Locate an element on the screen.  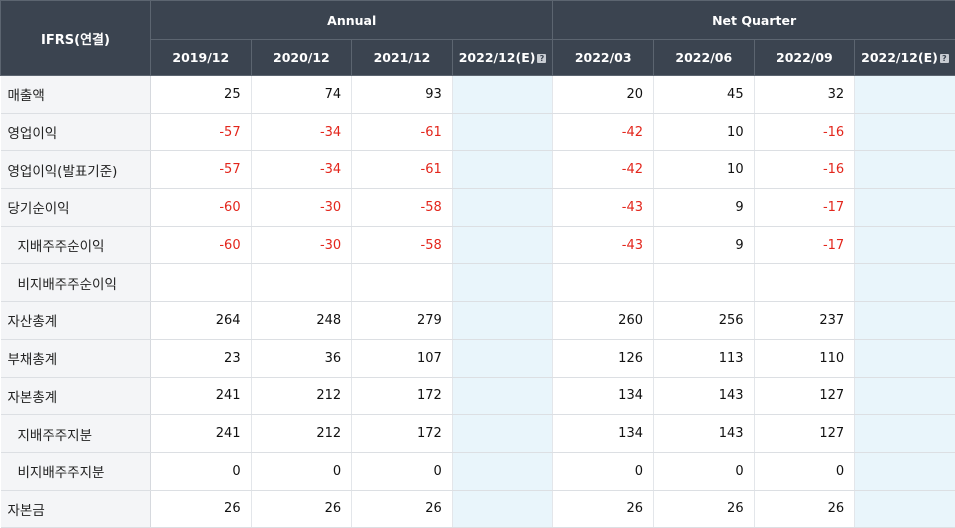
period-header-quarter-6: 2022/09 is located at coordinates (804, 58).